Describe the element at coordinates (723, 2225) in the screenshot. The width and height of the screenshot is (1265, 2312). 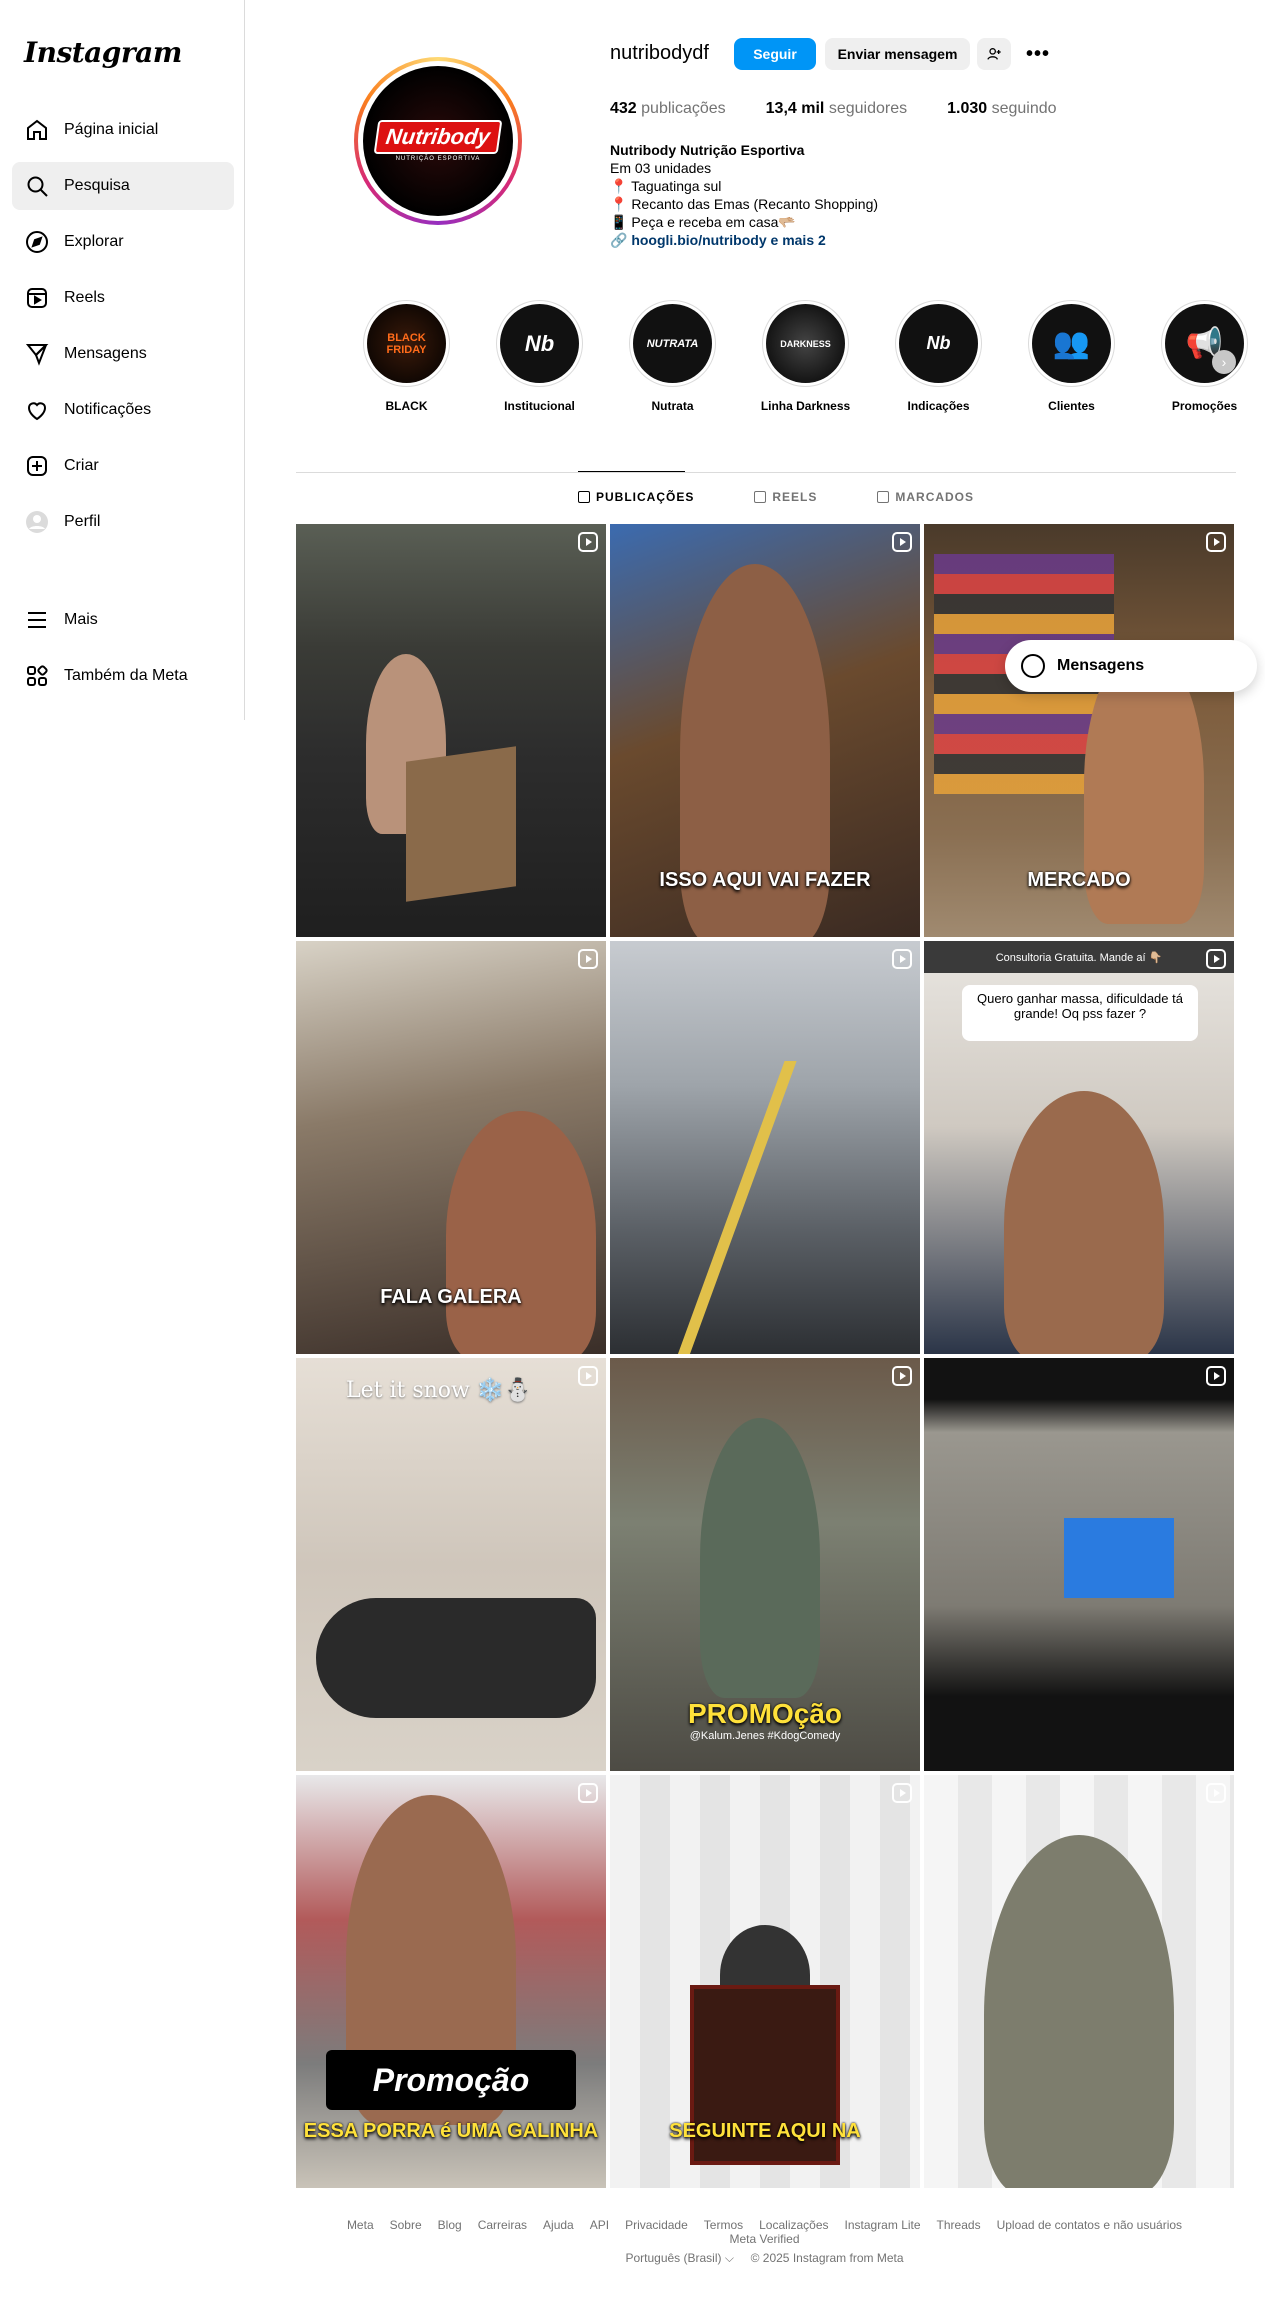
I see `footer-link: Termos` at that location.